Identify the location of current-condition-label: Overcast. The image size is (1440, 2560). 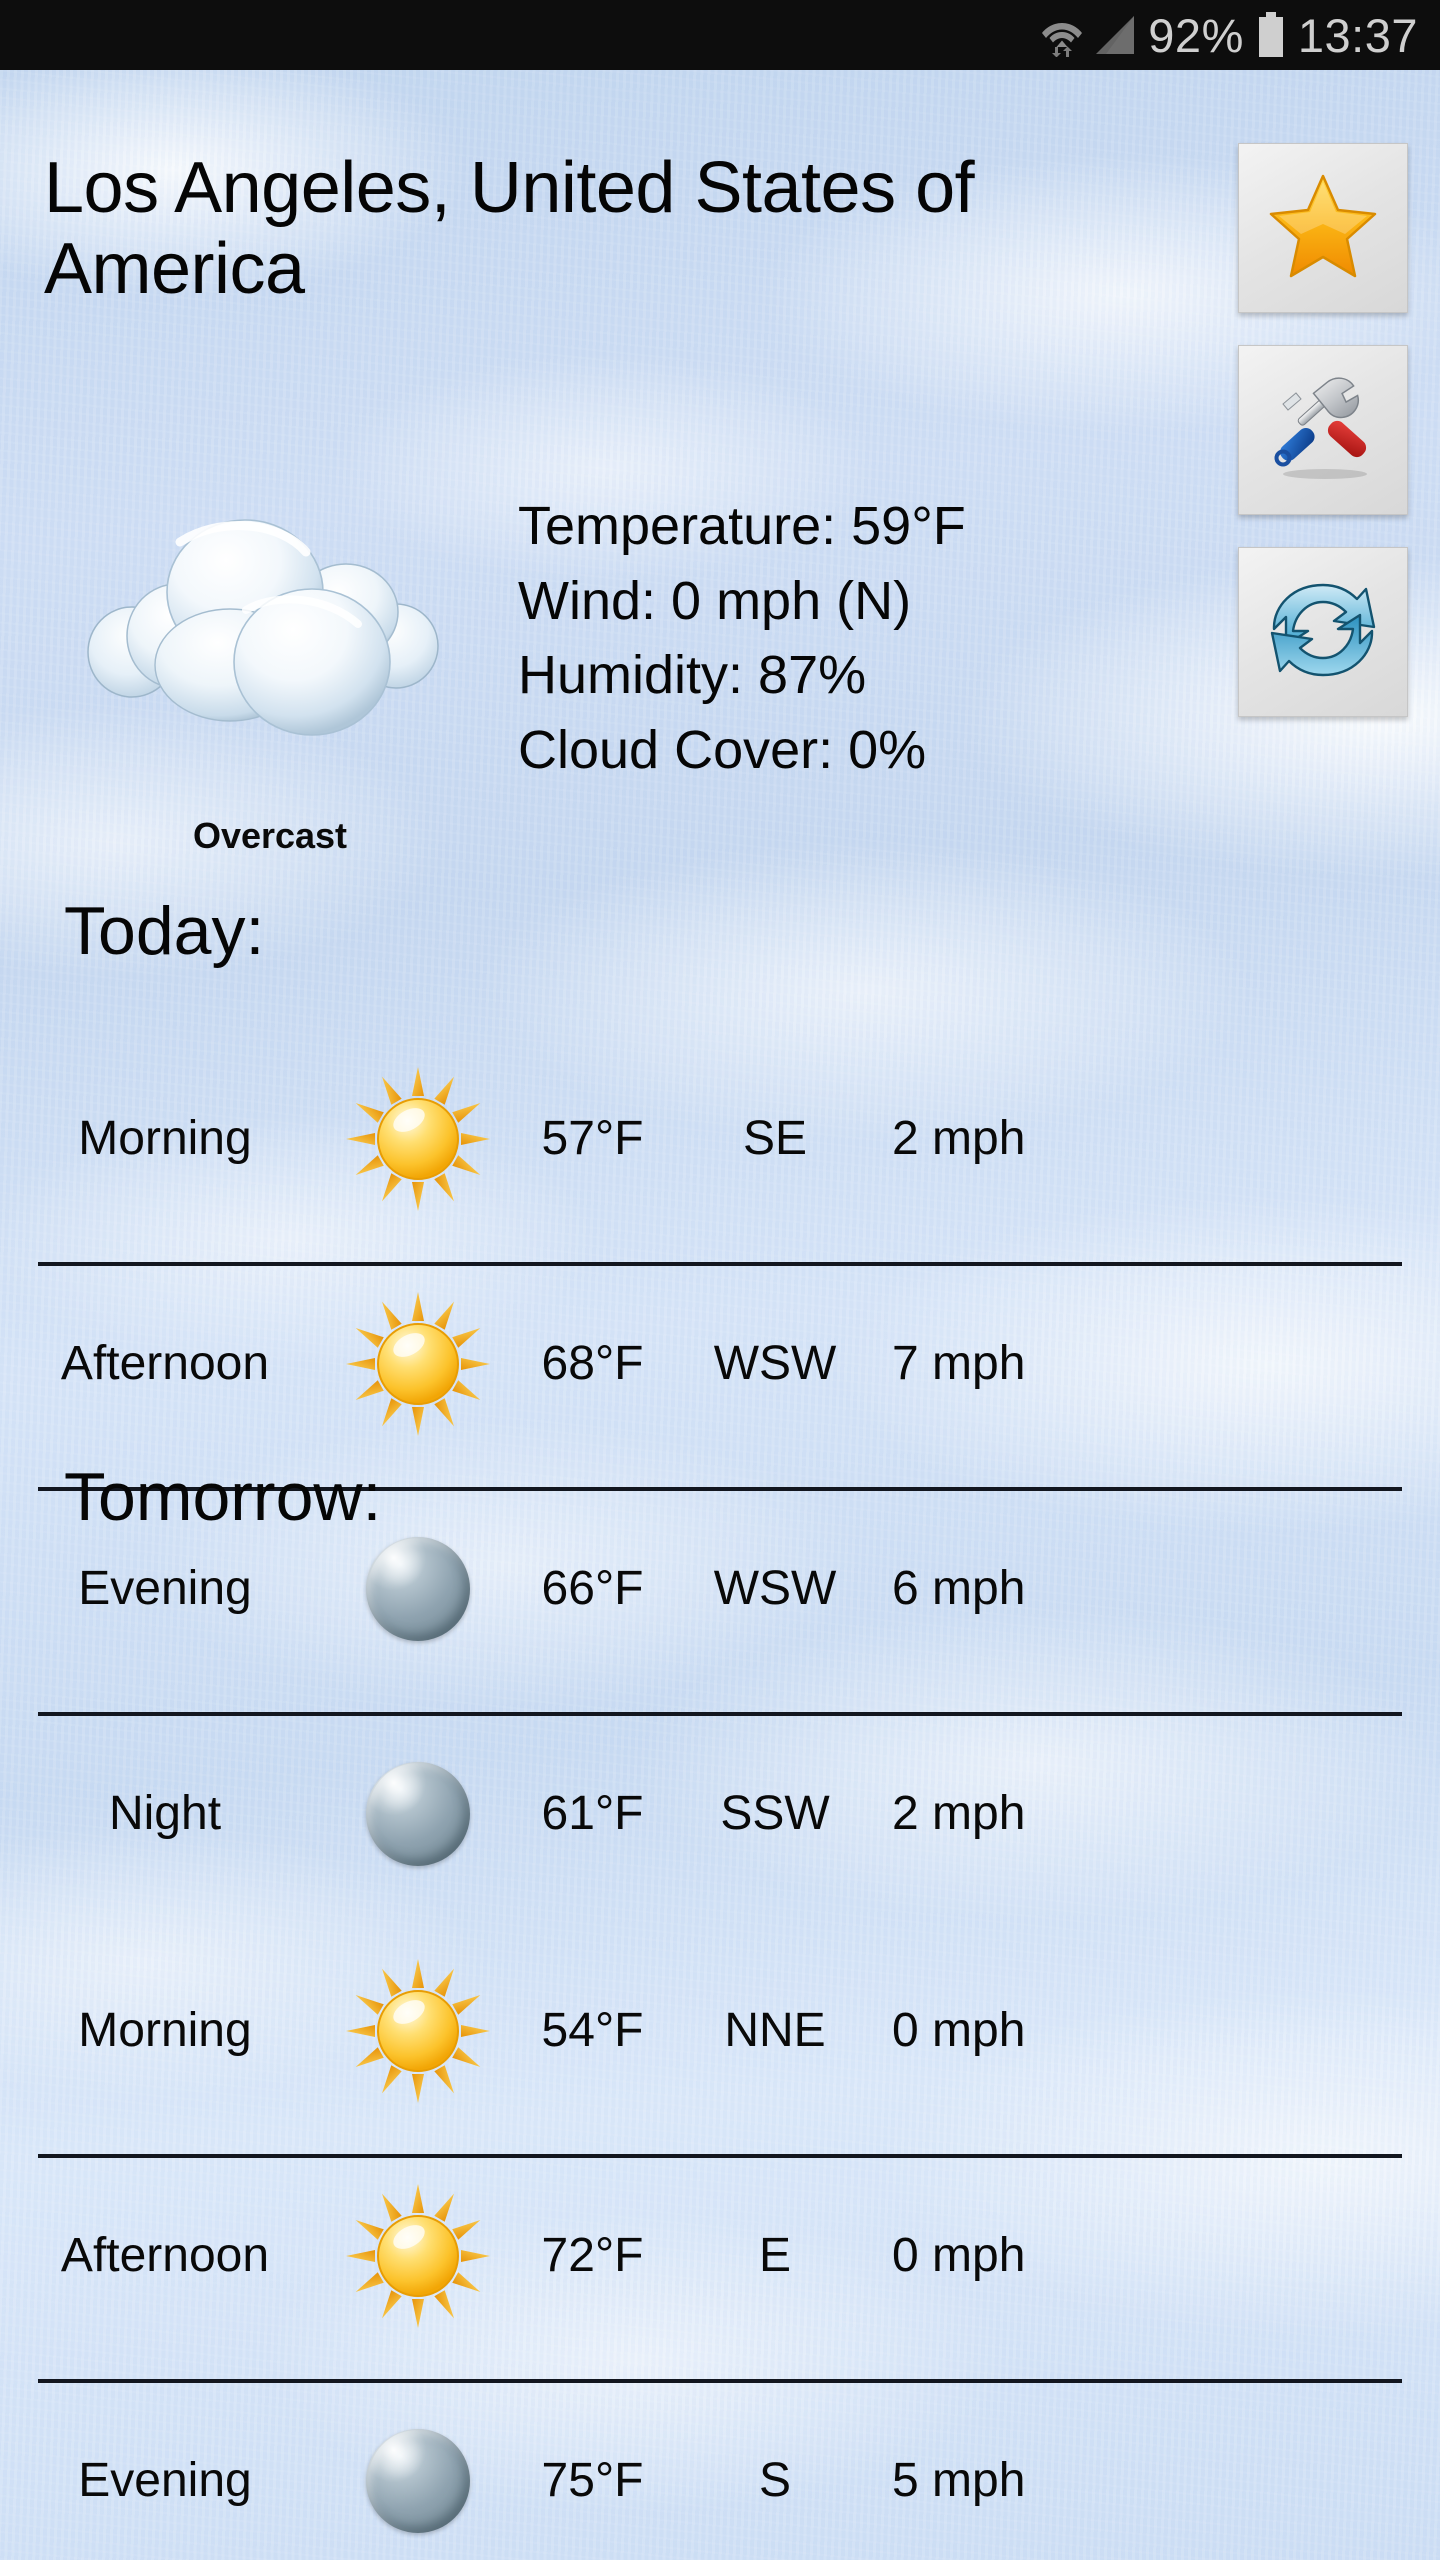
(270, 835).